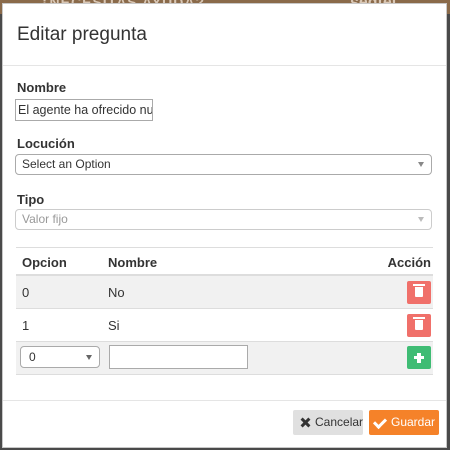 This screenshot has width=450, height=450. What do you see at coordinates (42, 87) in the screenshot?
I see `nombre-label: Nombre` at bounding box center [42, 87].